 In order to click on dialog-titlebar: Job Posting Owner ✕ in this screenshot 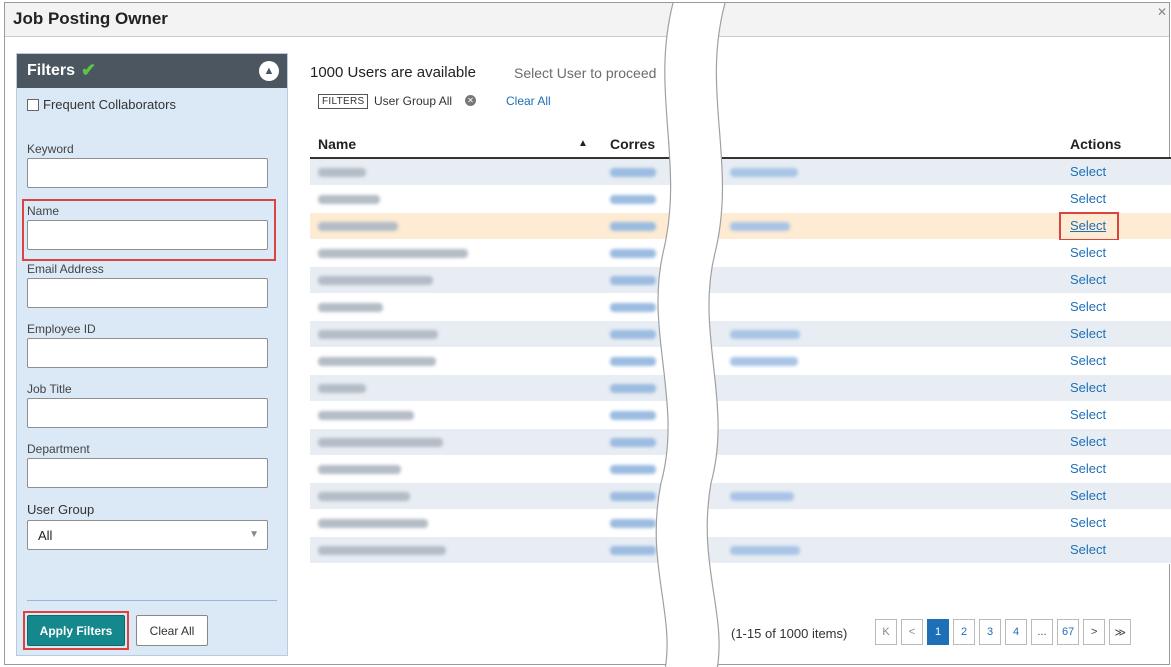, I will do `click(587, 20)`.